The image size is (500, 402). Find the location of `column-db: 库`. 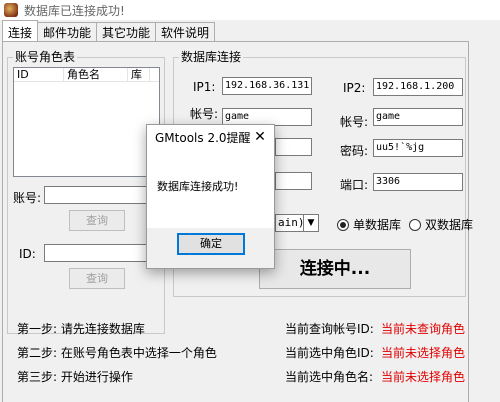

column-db: 库 is located at coordinates (139, 74).